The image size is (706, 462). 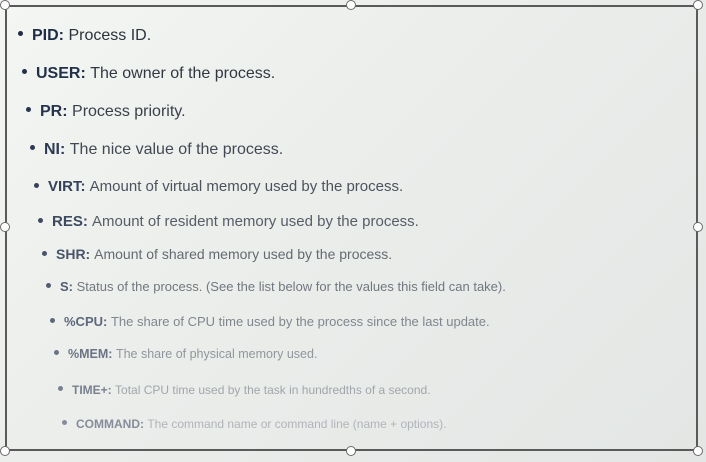 I want to click on resize-handle-bottom-right, so click(x=698, y=451).